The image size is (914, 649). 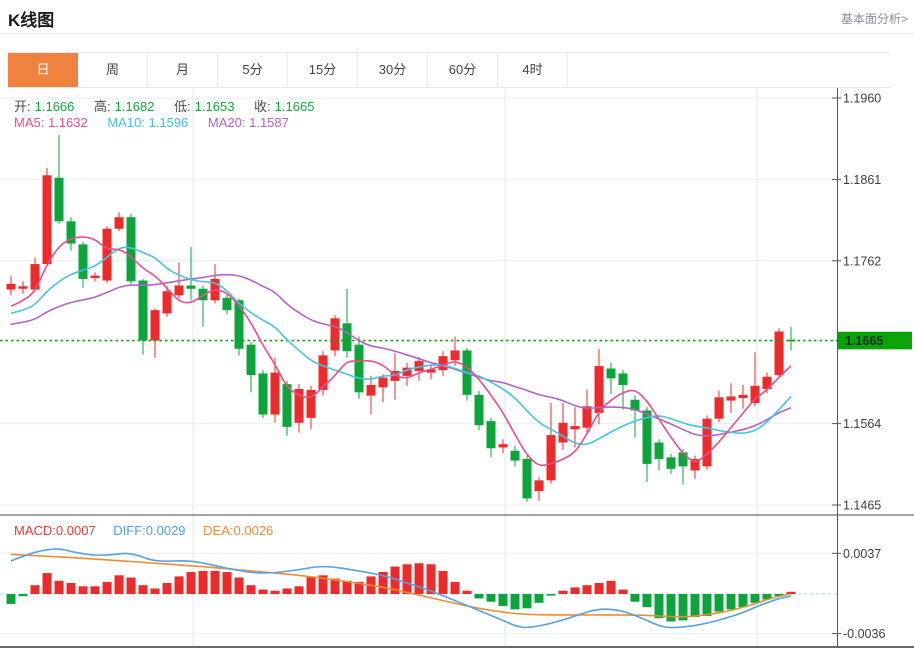 I want to click on macd-row: MACD:0.0007 DIFF:0.0029 DEA:0.0026, so click(x=145, y=530).